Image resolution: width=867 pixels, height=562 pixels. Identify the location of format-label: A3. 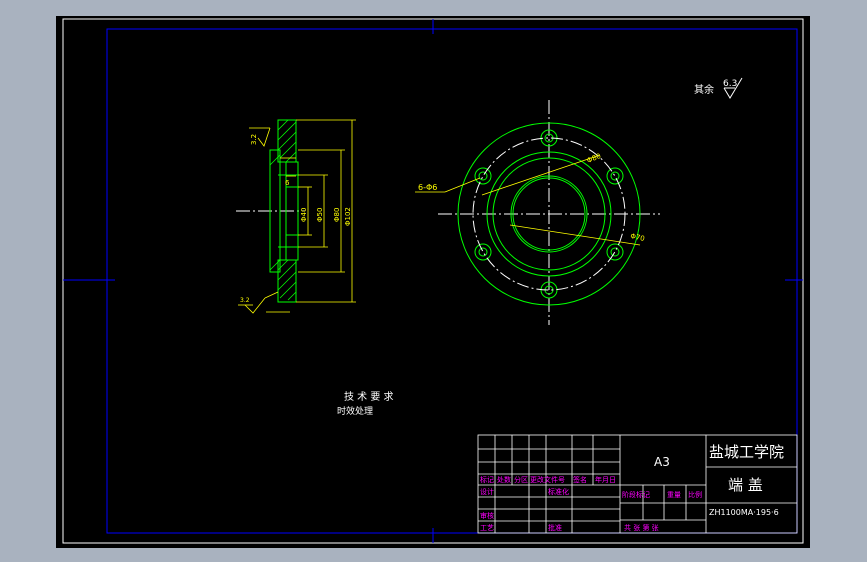
(662, 462).